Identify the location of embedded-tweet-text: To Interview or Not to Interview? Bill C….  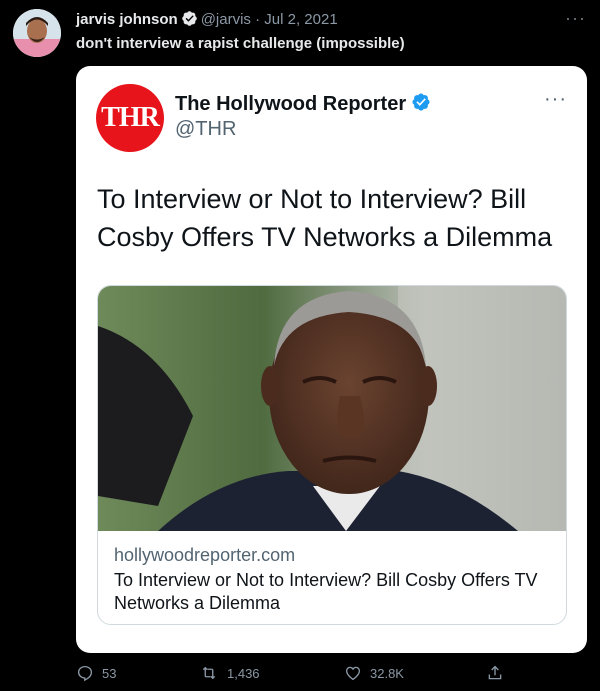
(325, 218).